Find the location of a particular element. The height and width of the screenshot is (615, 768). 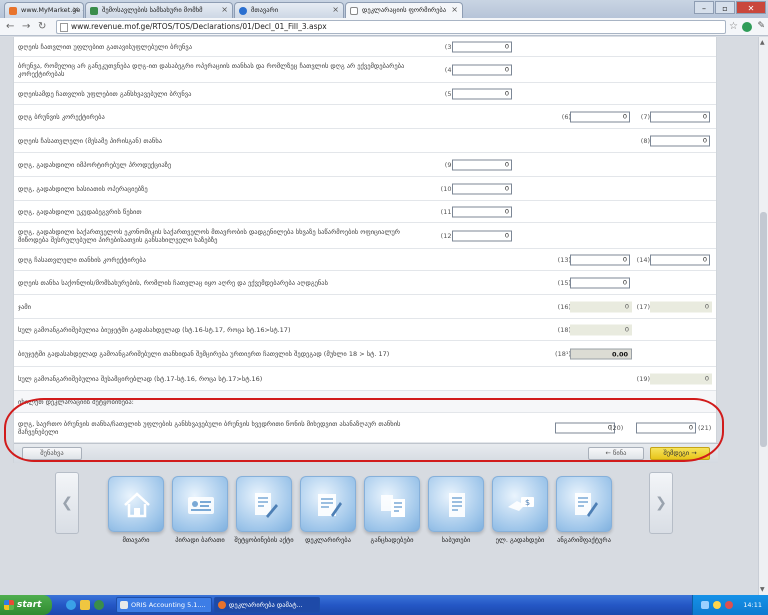

field-5-input: 0 is located at coordinates (482, 93).